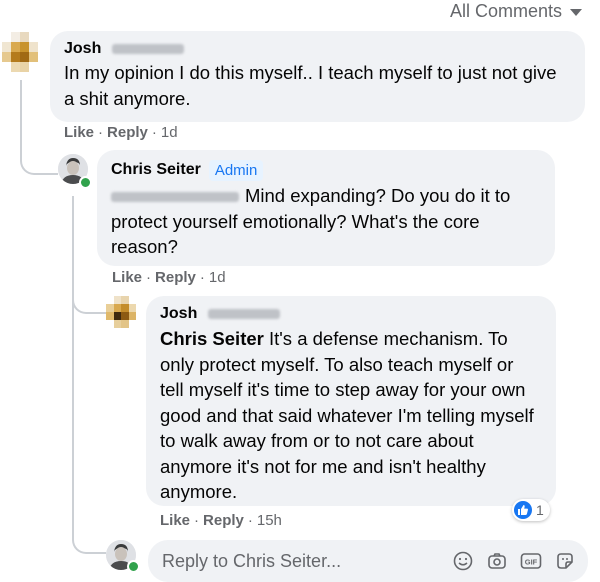 The height and width of the screenshot is (582, 600). I want to click on comment-filter-label: All Comments, so click(505, 10).